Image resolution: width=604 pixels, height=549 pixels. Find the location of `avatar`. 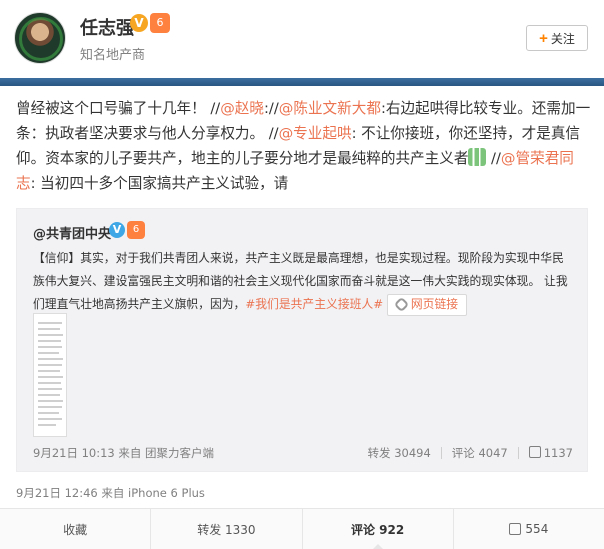

avatar is located at coordinates (40, 38).